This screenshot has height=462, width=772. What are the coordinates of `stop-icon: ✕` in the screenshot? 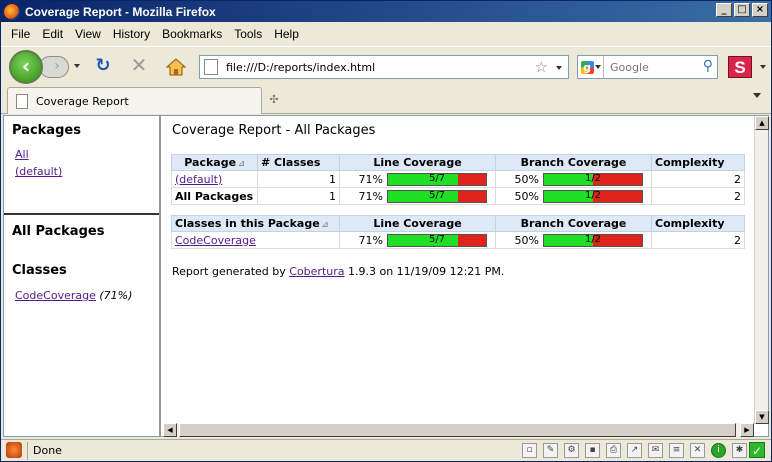 It's located at (139, 65).